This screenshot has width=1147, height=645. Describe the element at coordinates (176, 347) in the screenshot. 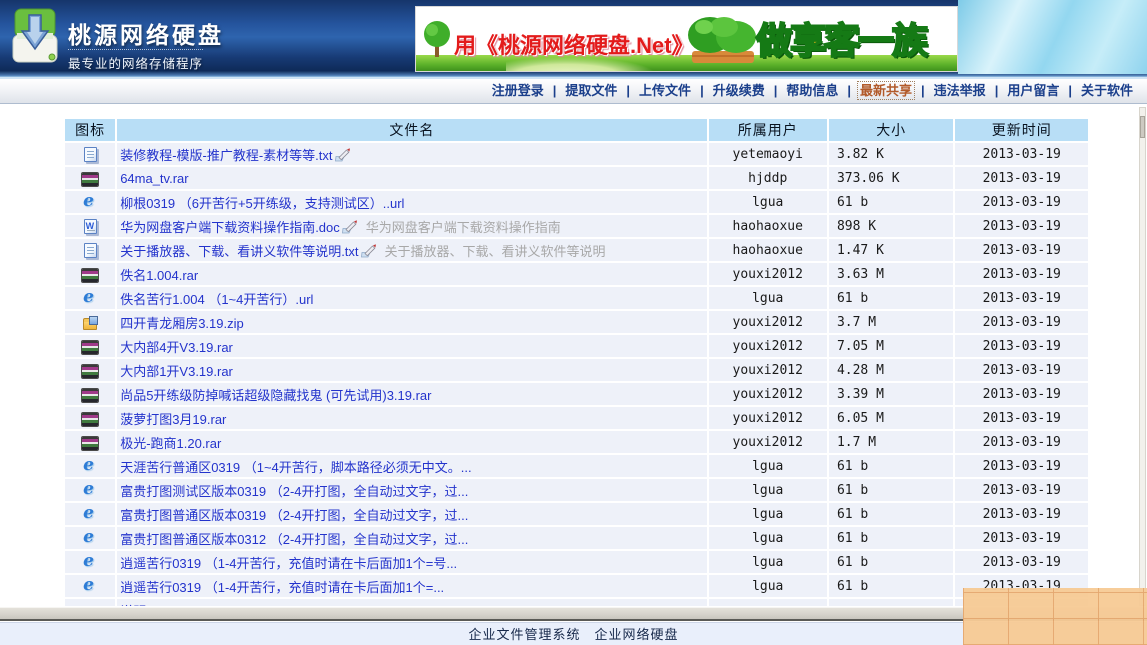

I see `file-link: 大内部4开V3.19.rar` at that location.